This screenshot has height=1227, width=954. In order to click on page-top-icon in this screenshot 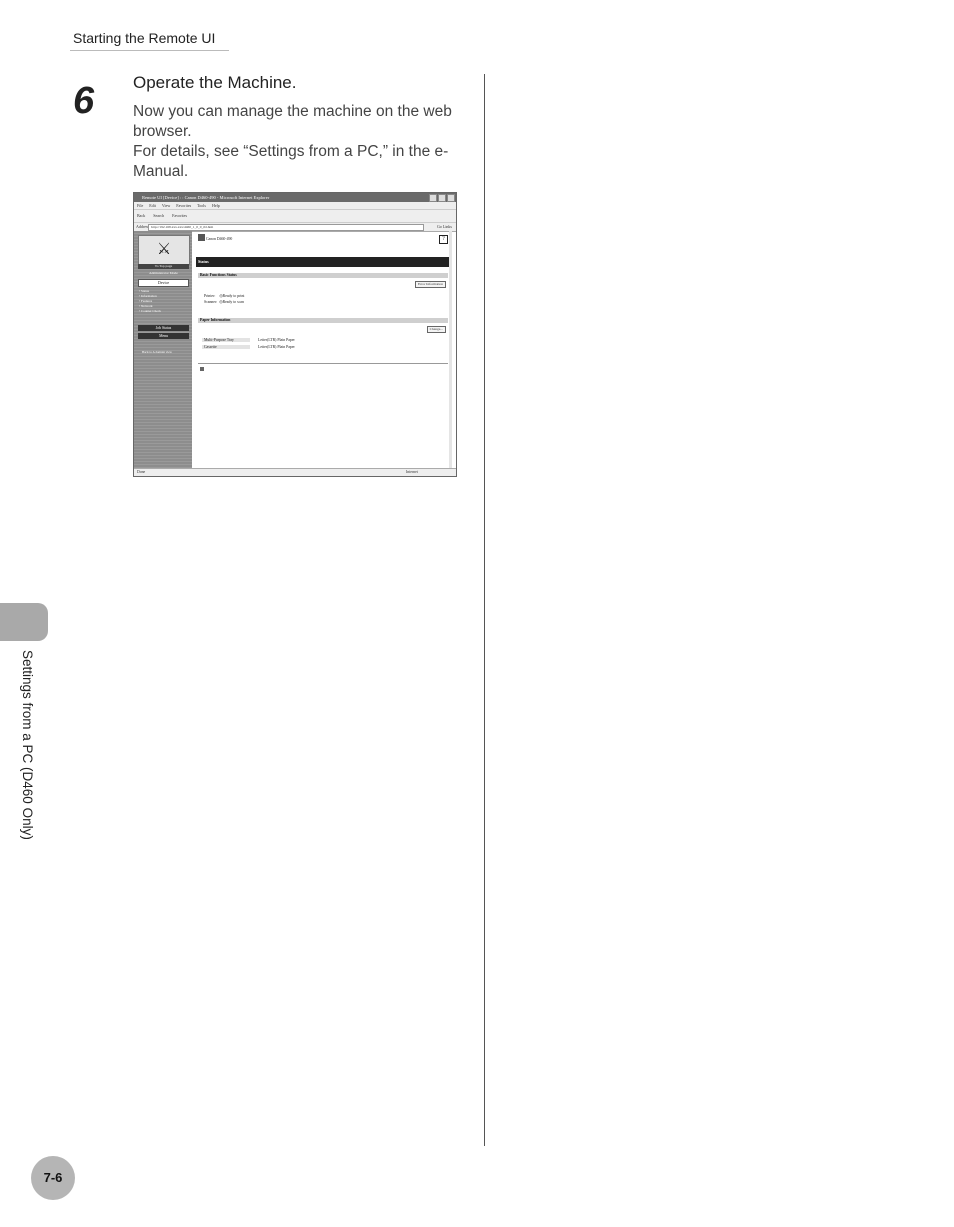, I will do `click(202, 369)`.